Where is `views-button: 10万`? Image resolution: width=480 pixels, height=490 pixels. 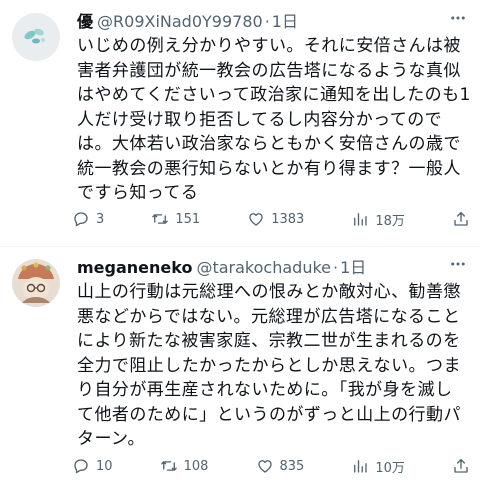 views-button: 10万 is located at coordinates (378, 466).